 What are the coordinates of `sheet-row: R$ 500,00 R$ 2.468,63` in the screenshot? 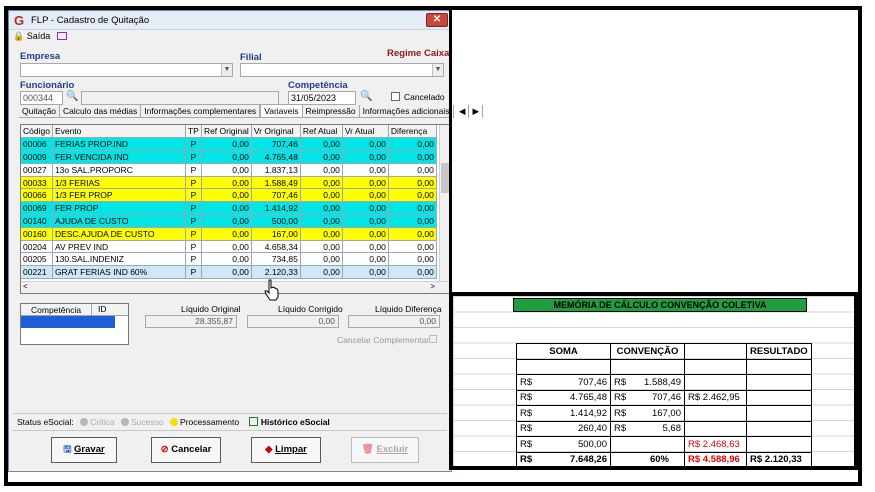 It's located at (664, 444).